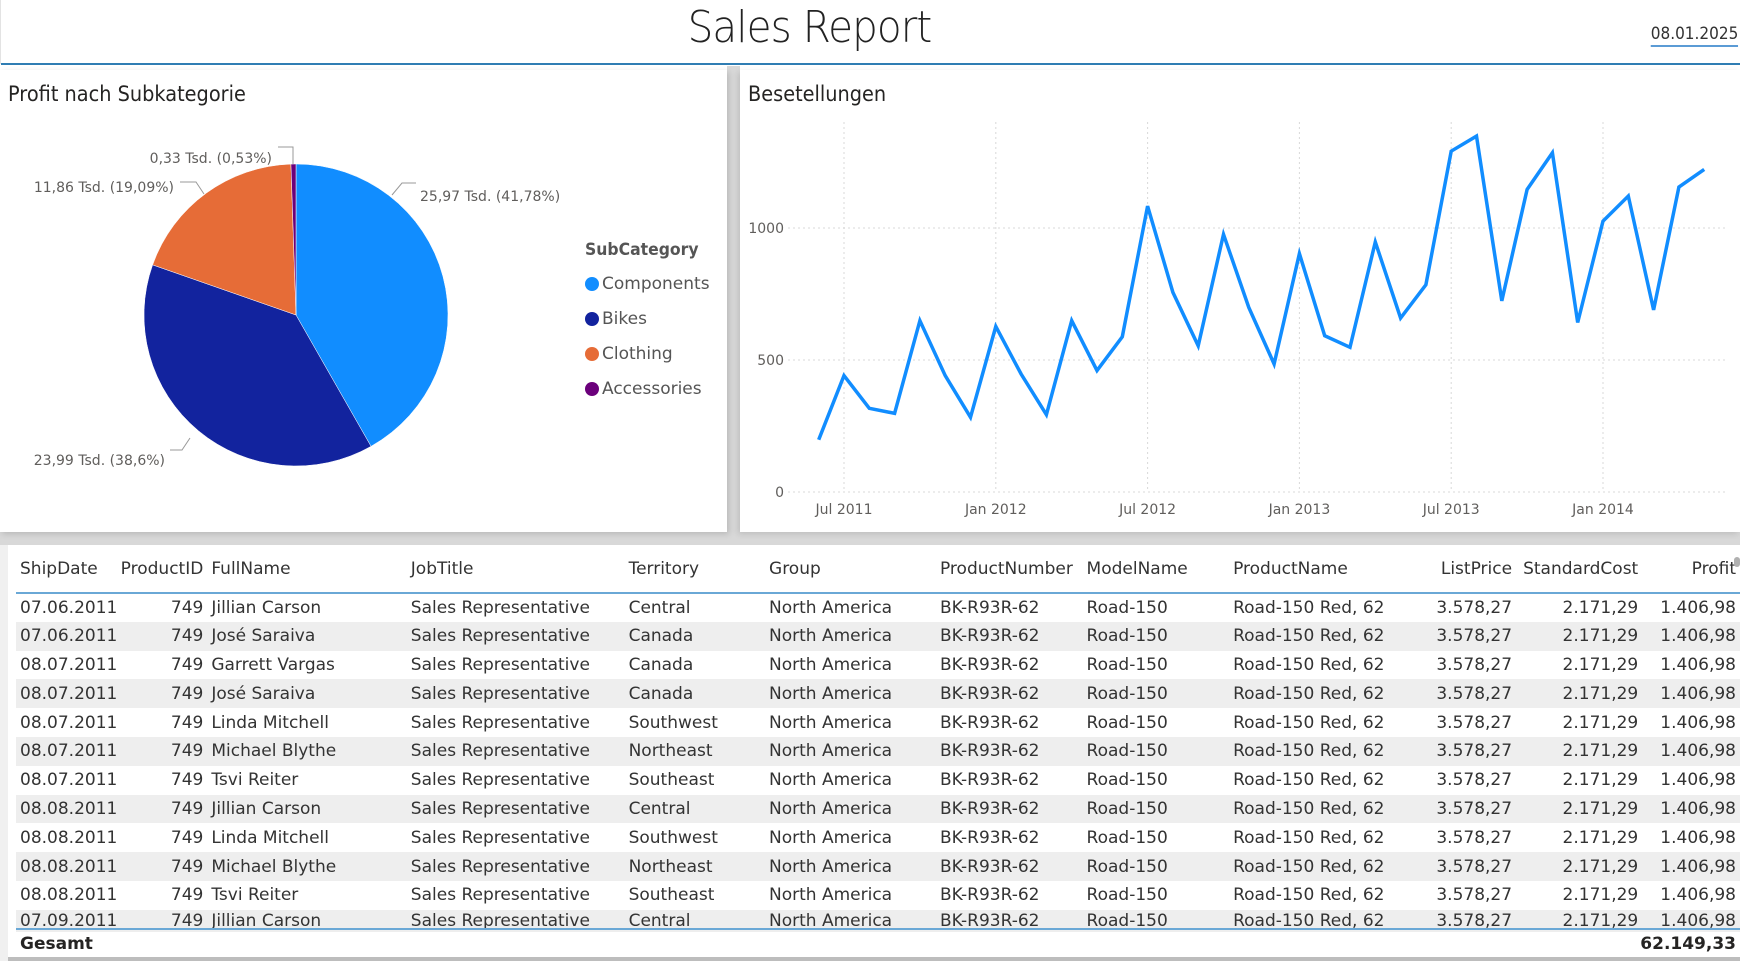  Describe the element at coordinates (647, 353) in the screenshot. I see `legend-item-clothing: Clothing` at that location.